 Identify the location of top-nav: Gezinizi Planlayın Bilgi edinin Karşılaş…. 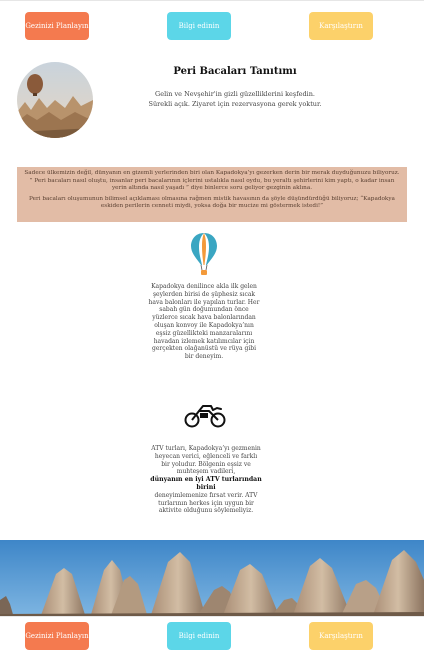
(212, 28).